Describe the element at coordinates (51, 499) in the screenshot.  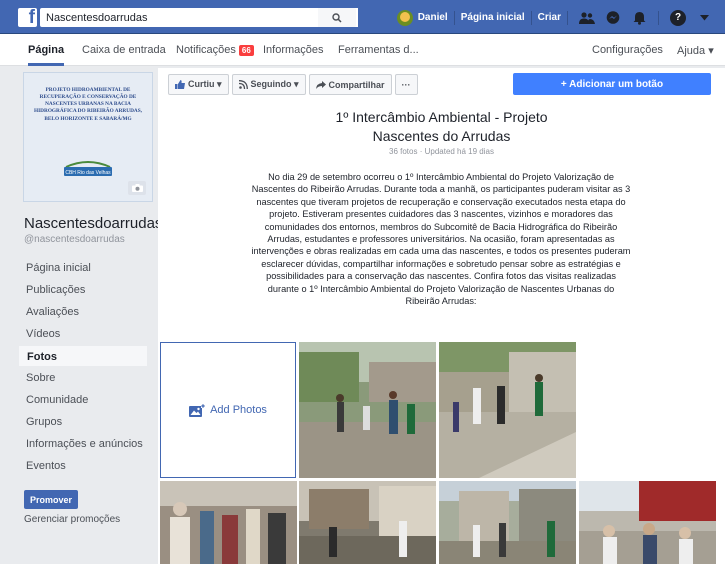
I see `promote-button: Promover` at that location.